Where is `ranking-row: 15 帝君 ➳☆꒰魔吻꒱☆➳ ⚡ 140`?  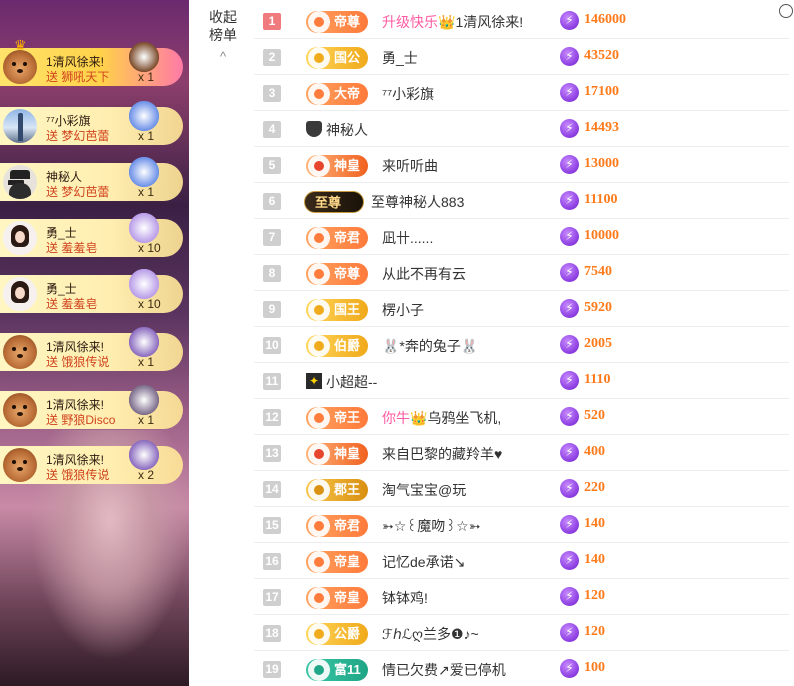
ranking-row: 15 帝君 ➳☆꒰魔吻꒱☆➳ ⚡ 140 is located at coordinates (521, 525).